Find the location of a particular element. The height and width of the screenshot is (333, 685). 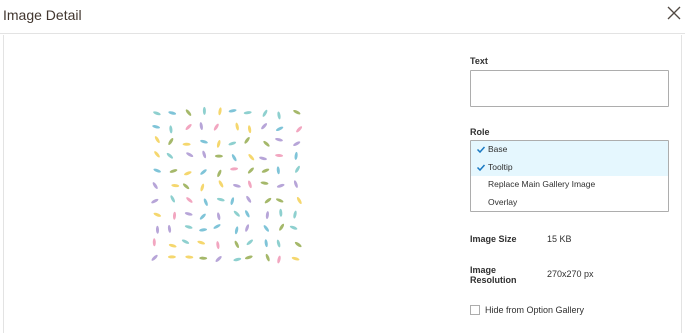

image-size-label: Image Size is located at coordinates (493, 239).